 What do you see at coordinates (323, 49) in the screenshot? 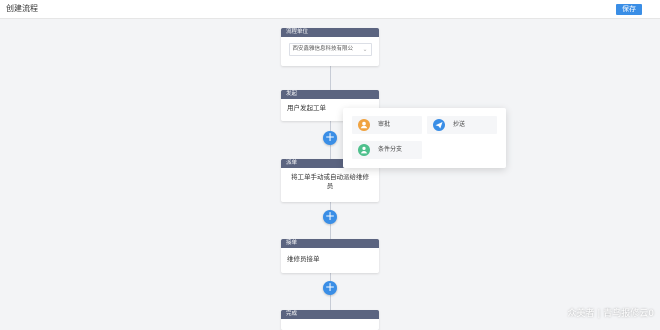
I see `unit-select-value: 西安鑫雅信息科技有限公` at bounding box center [323, 49].